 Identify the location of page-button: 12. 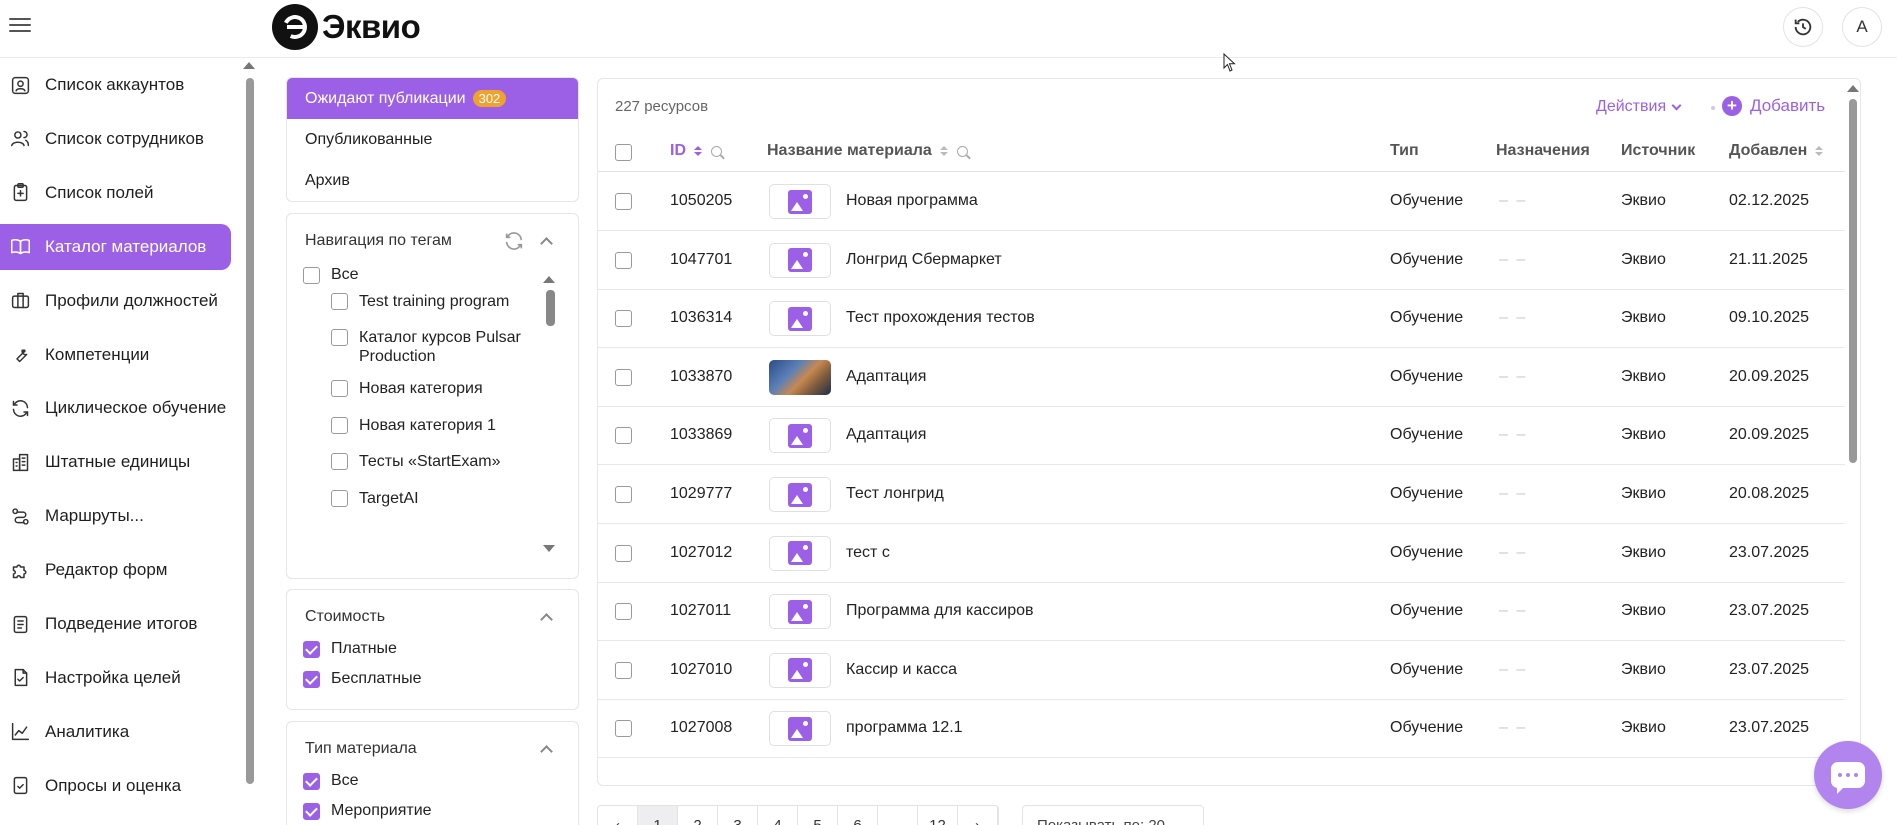
(938, 815).